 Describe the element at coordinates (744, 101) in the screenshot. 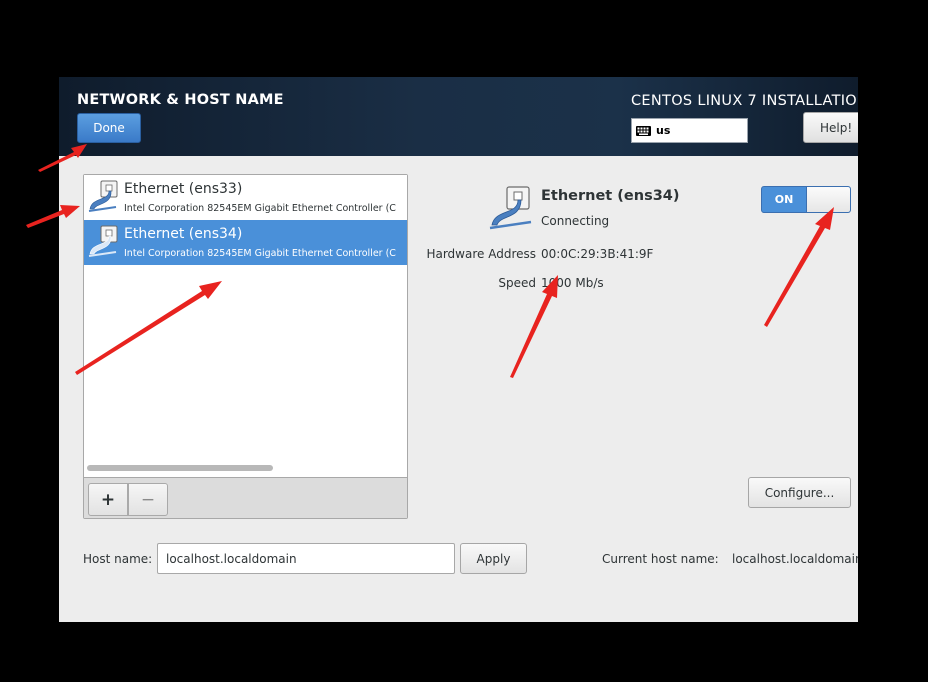

I see `product-title: CENTOS LINUX 7 INSTALLATIO` at that location.